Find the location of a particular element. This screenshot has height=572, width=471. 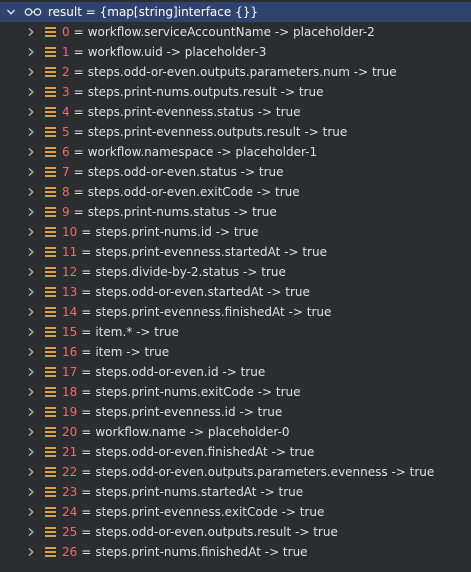

entry-index: 11 is located at coordinates (70, 252).